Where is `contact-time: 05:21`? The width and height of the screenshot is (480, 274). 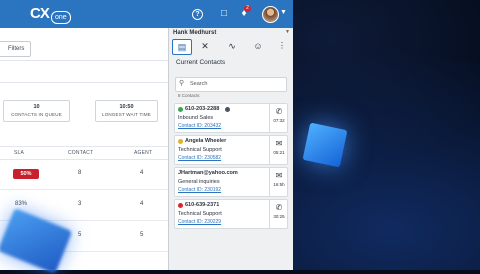
contact-time: 05:21 is located at coordinates (279, 152).